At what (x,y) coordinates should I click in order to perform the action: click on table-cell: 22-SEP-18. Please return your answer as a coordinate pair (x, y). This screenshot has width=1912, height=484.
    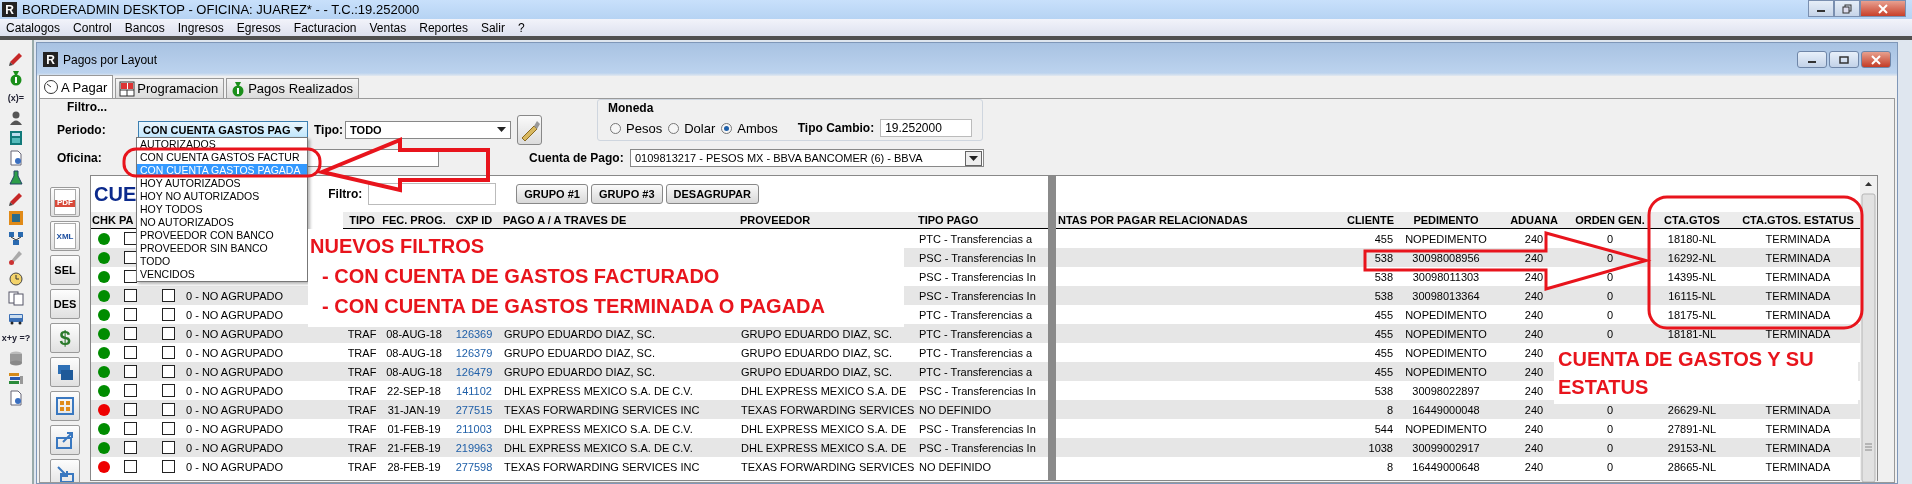
    Looking at the image, I should click on (414, 390).